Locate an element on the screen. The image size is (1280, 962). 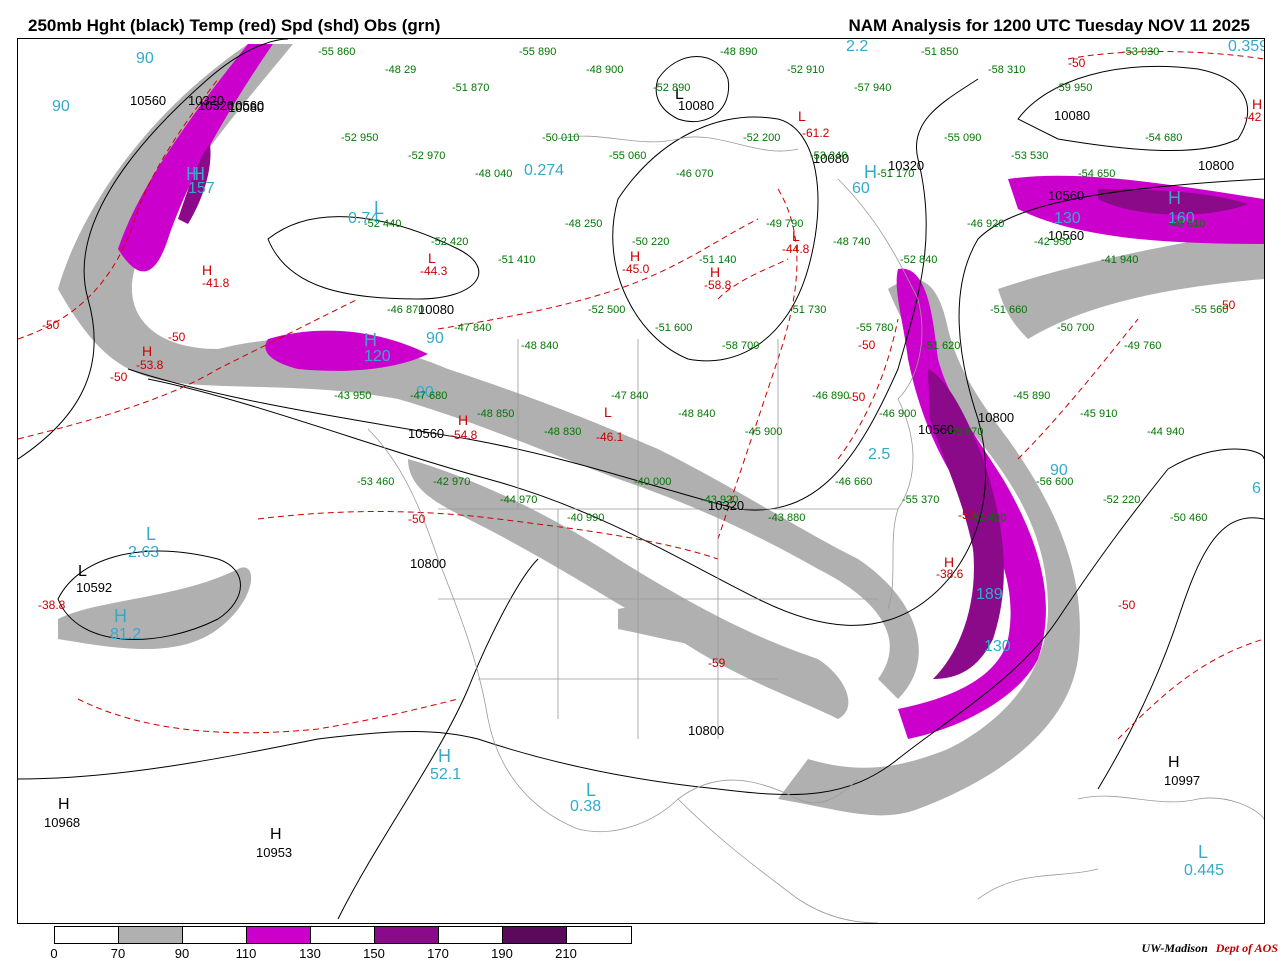
station-observation: -40 990 is located at coordinates (586, 518).